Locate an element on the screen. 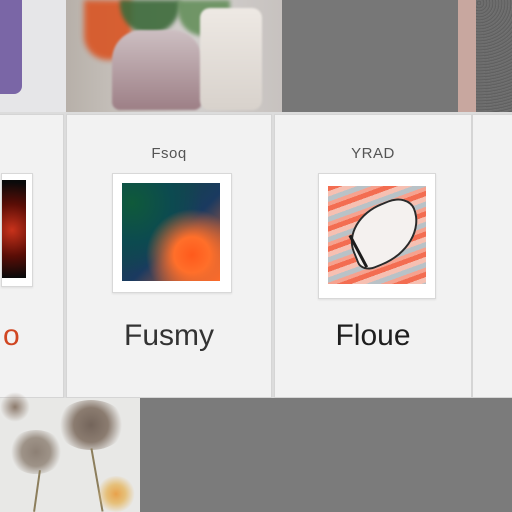 The height and width of the screenshot is (512, 512). feather-art-thumb-icon is located at coordinates (379, 235).